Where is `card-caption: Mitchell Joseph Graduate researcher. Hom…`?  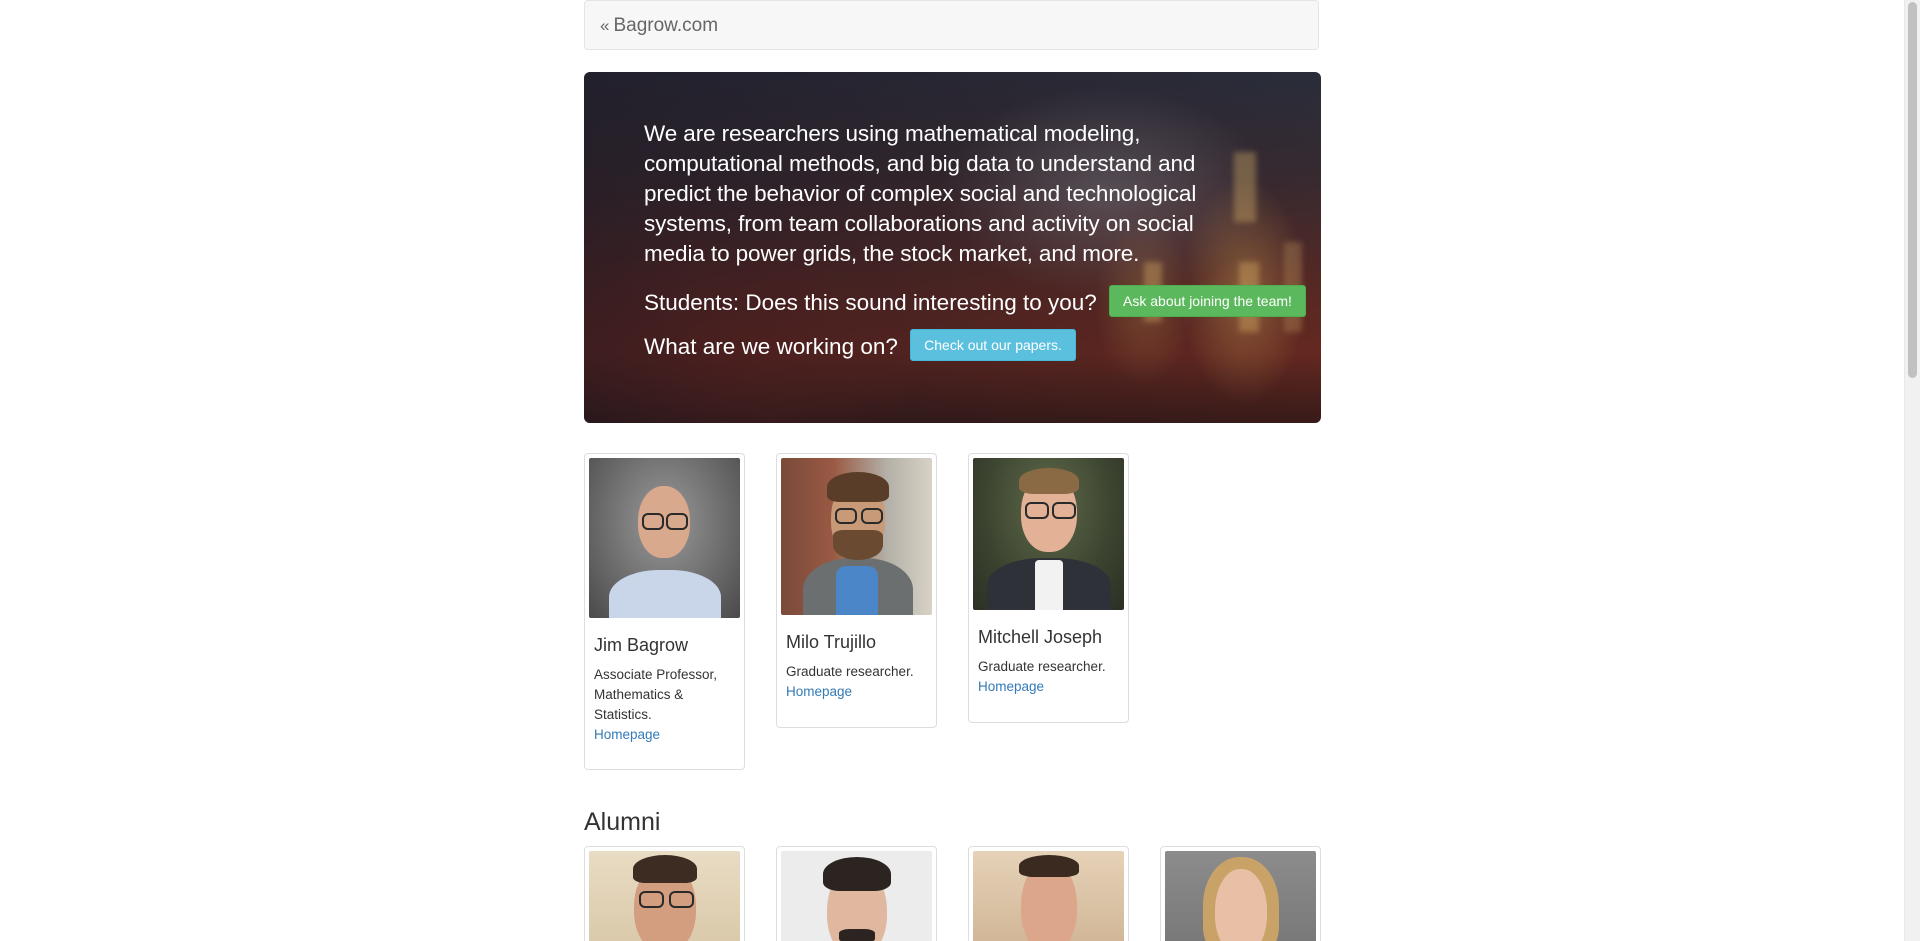 card-caption: Mitchell Joseph Graduate researcher. Hom… is located at coordinates (1048, 657).